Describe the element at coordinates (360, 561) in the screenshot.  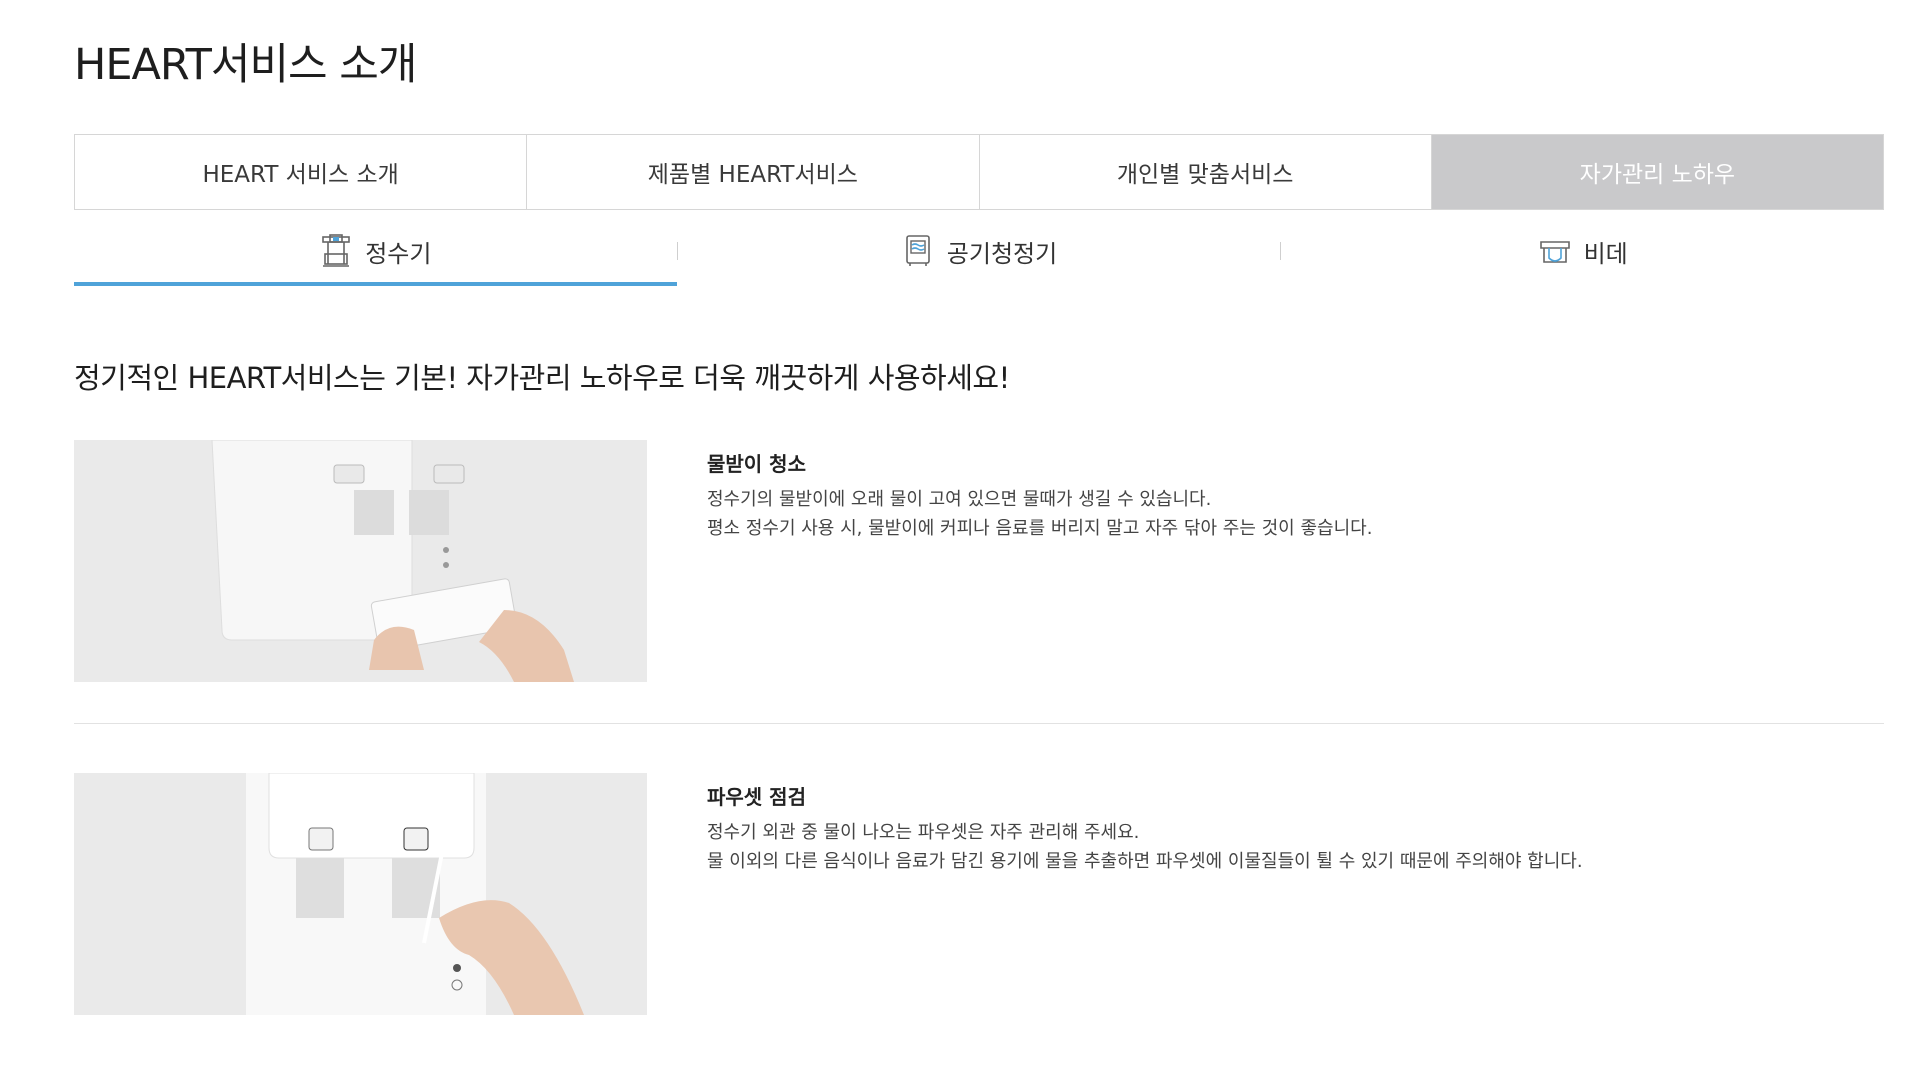
I see `drip-tray-cleaning-photo` at that location.